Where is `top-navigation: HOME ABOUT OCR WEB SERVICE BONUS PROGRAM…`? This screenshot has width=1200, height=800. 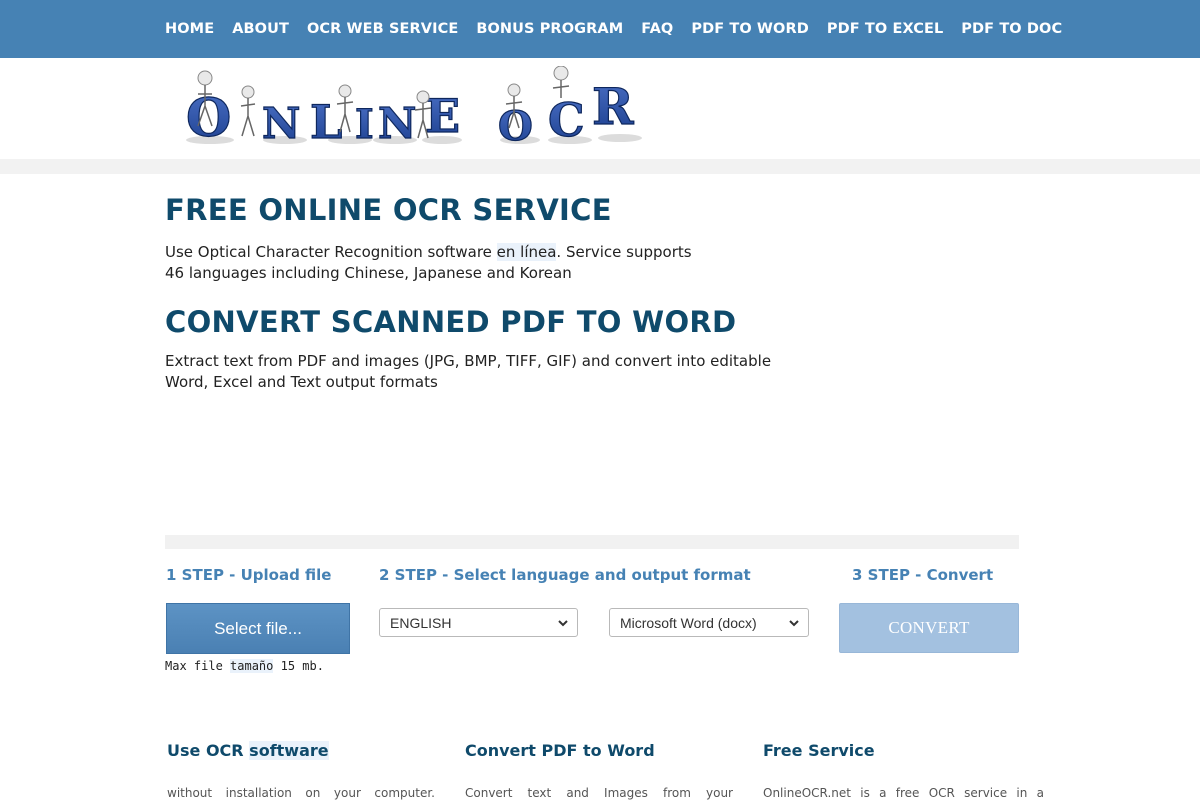 top-navigation: HOME ABOUT OCR WEB SERVICE BONUS PROGRAM… is located at coordinates (600, 29).